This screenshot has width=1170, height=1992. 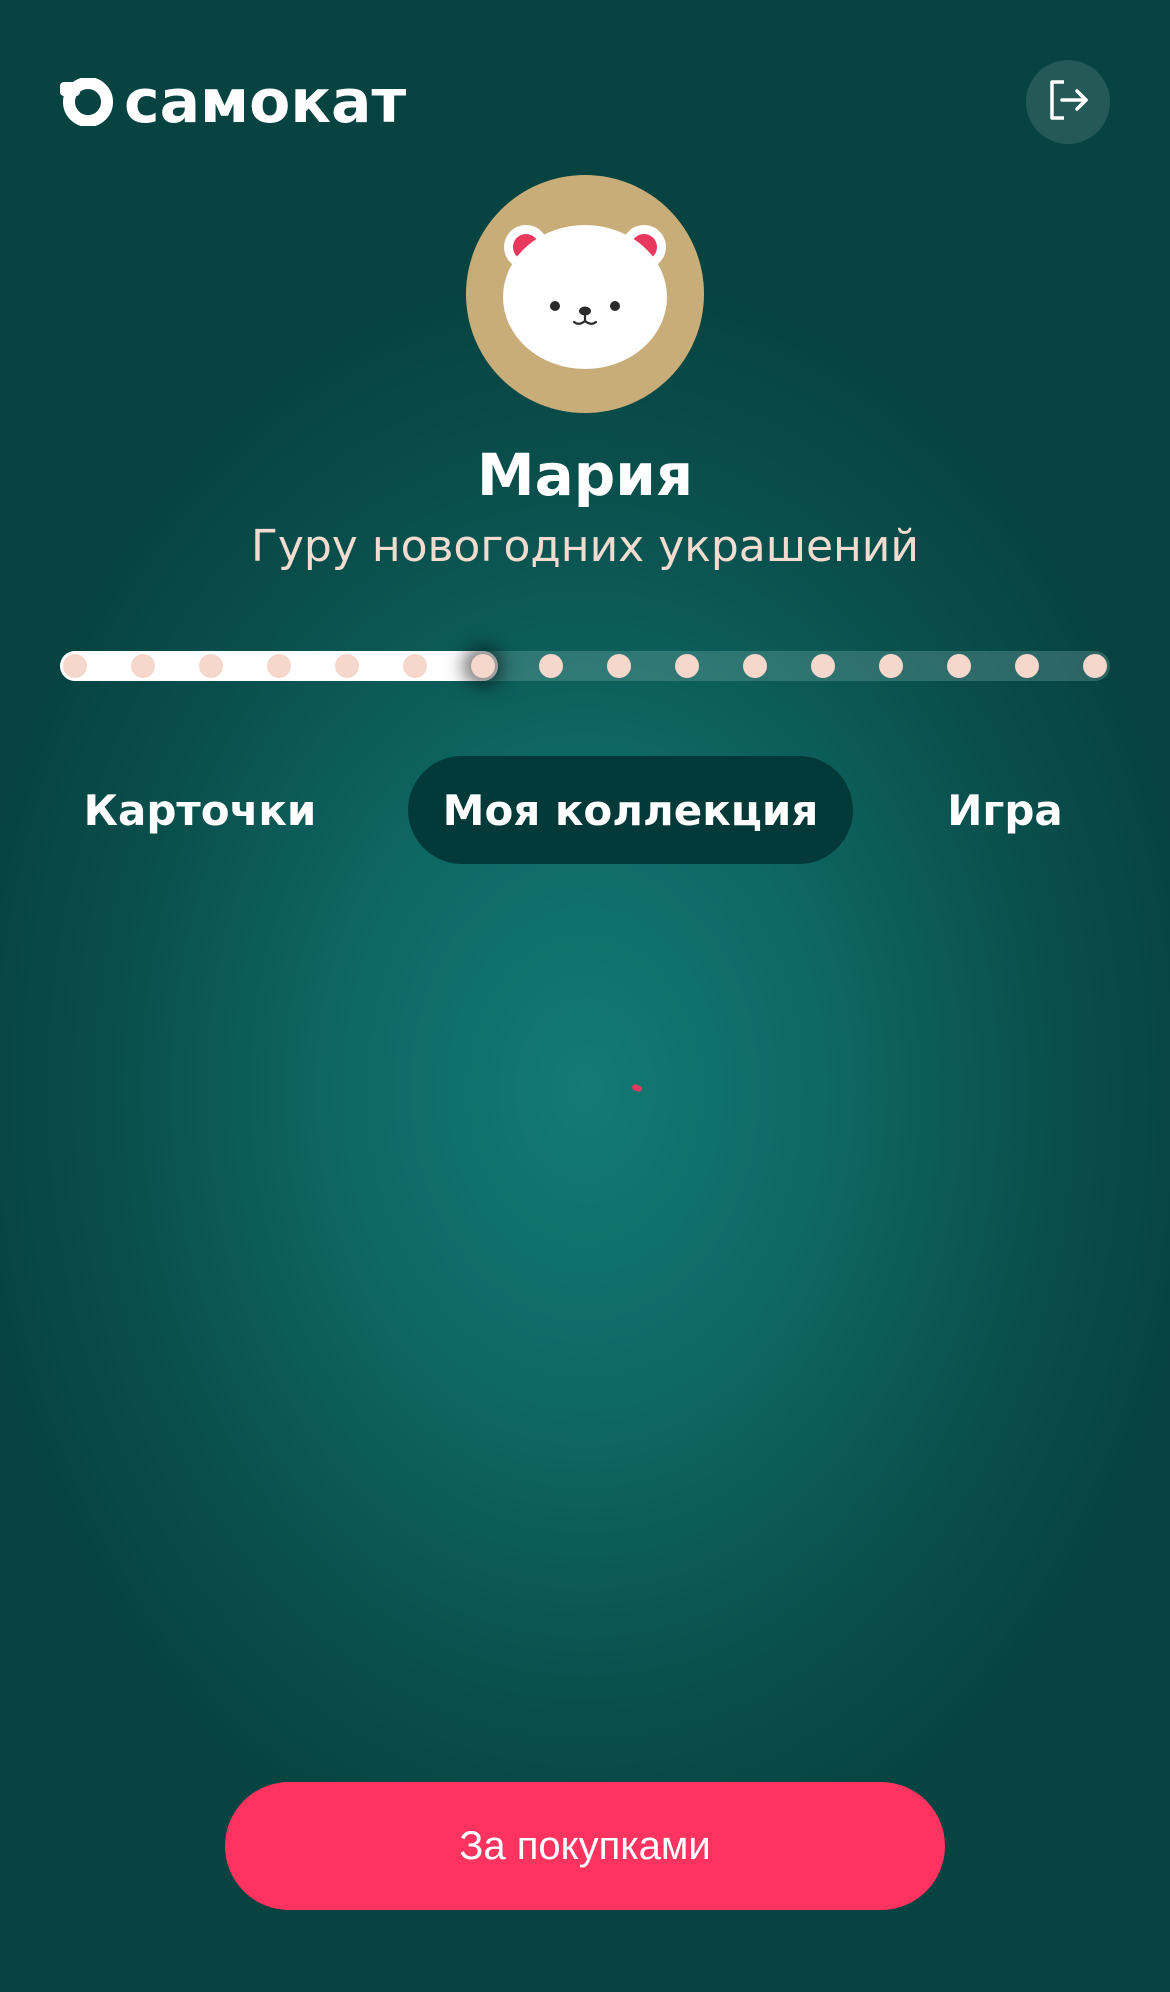 I want to click on logout-button, so click(x=1068, y=102).